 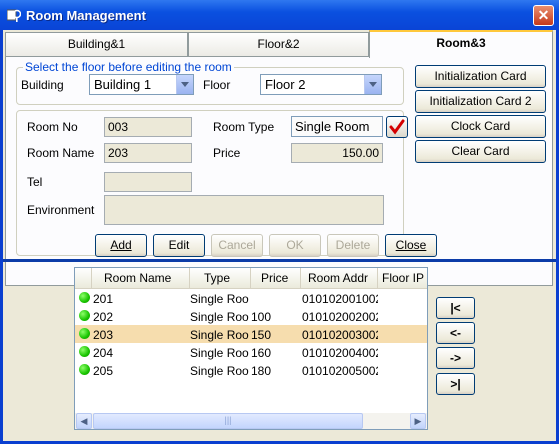 What do you see at coordinates (455, 384) in the screenshot?
I see `last-record-button: >|` at bounding box center [455, 384].